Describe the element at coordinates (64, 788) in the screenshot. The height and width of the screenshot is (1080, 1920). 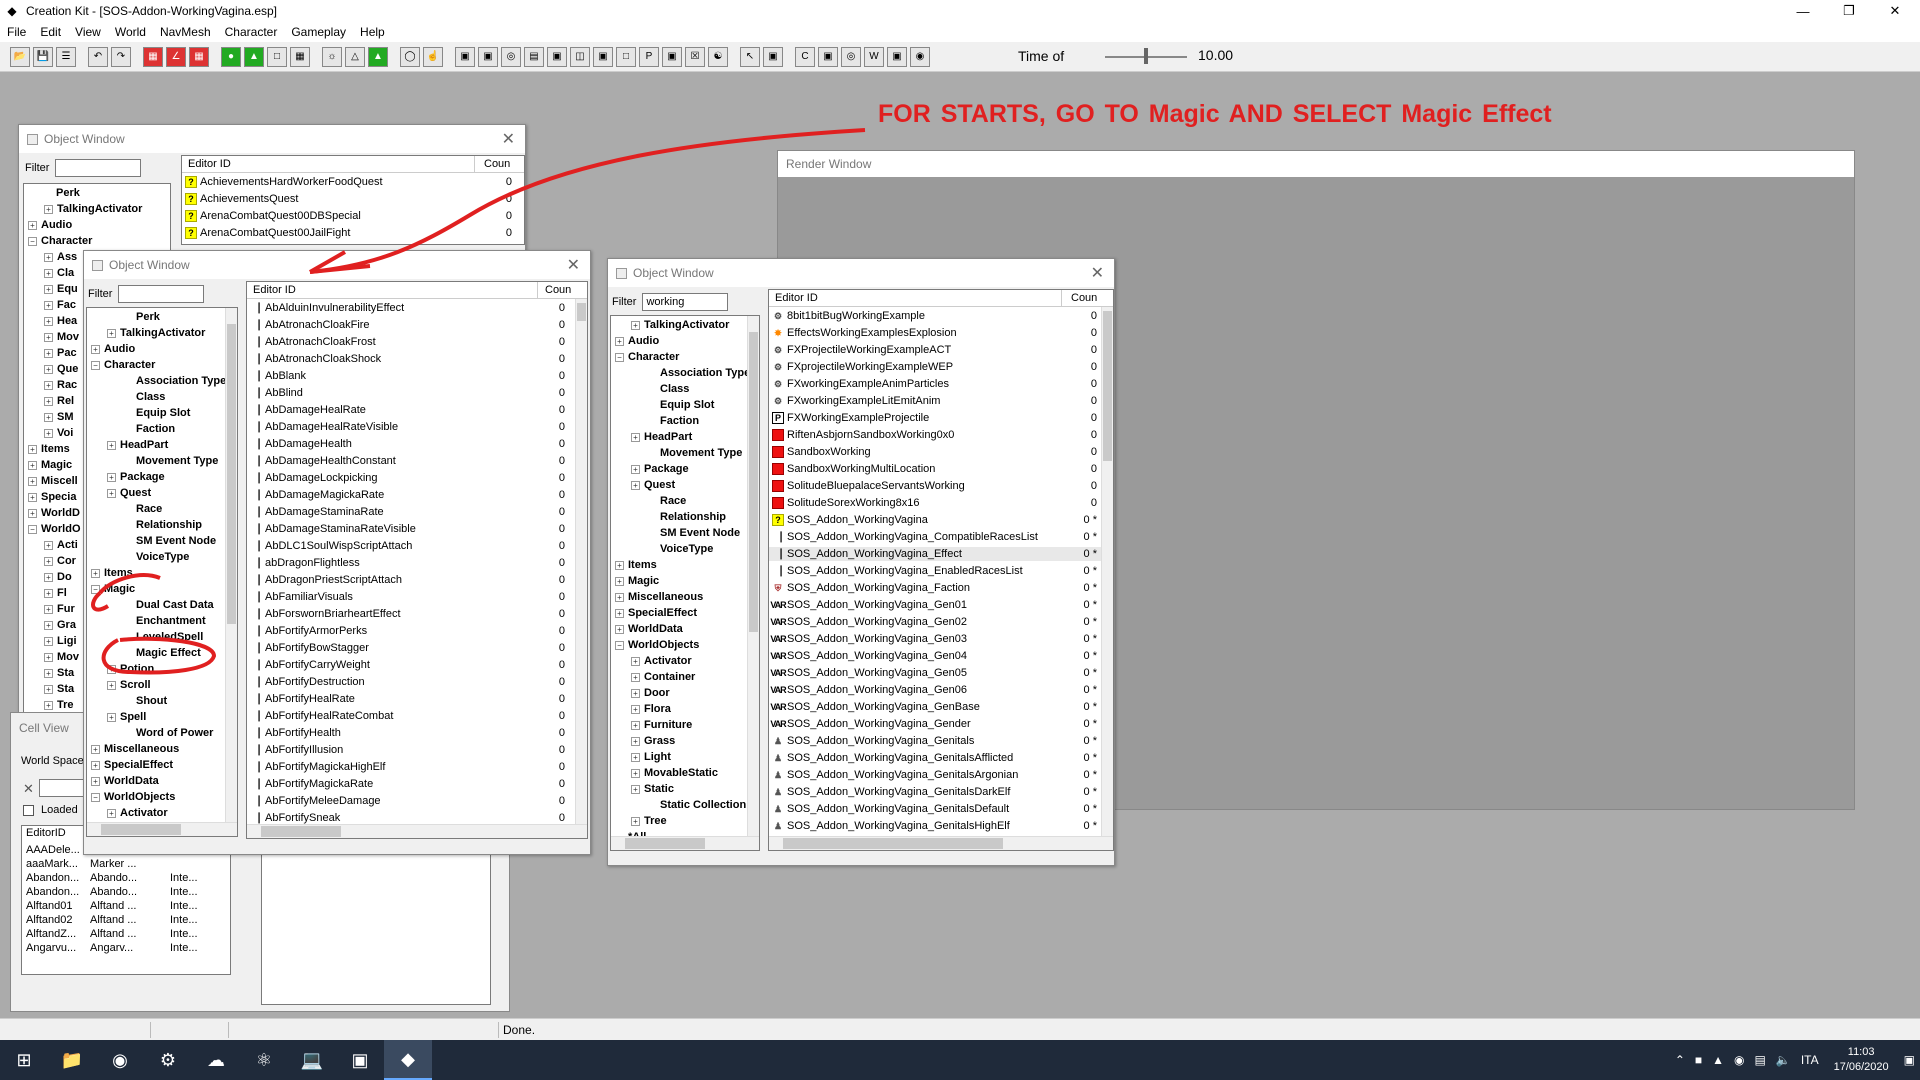
I see `world-space-select` at that location.